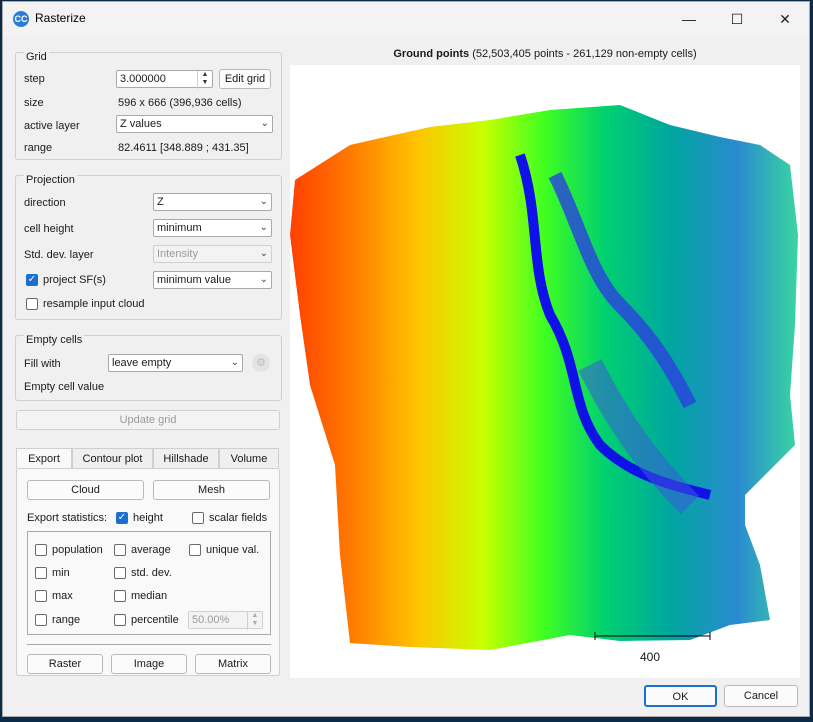 The height and width of the screenshot is (722, 813). I want to click on plot-title-bold: Ground points, so click(431, 54).